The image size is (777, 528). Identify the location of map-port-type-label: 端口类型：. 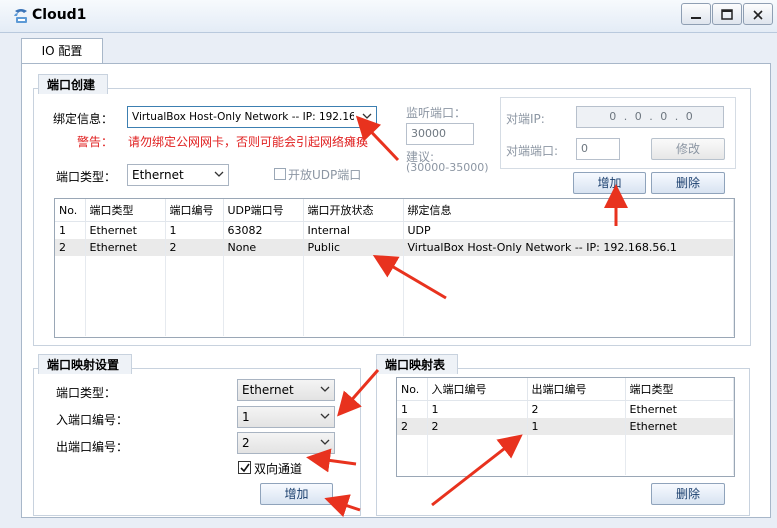
(86, 393).